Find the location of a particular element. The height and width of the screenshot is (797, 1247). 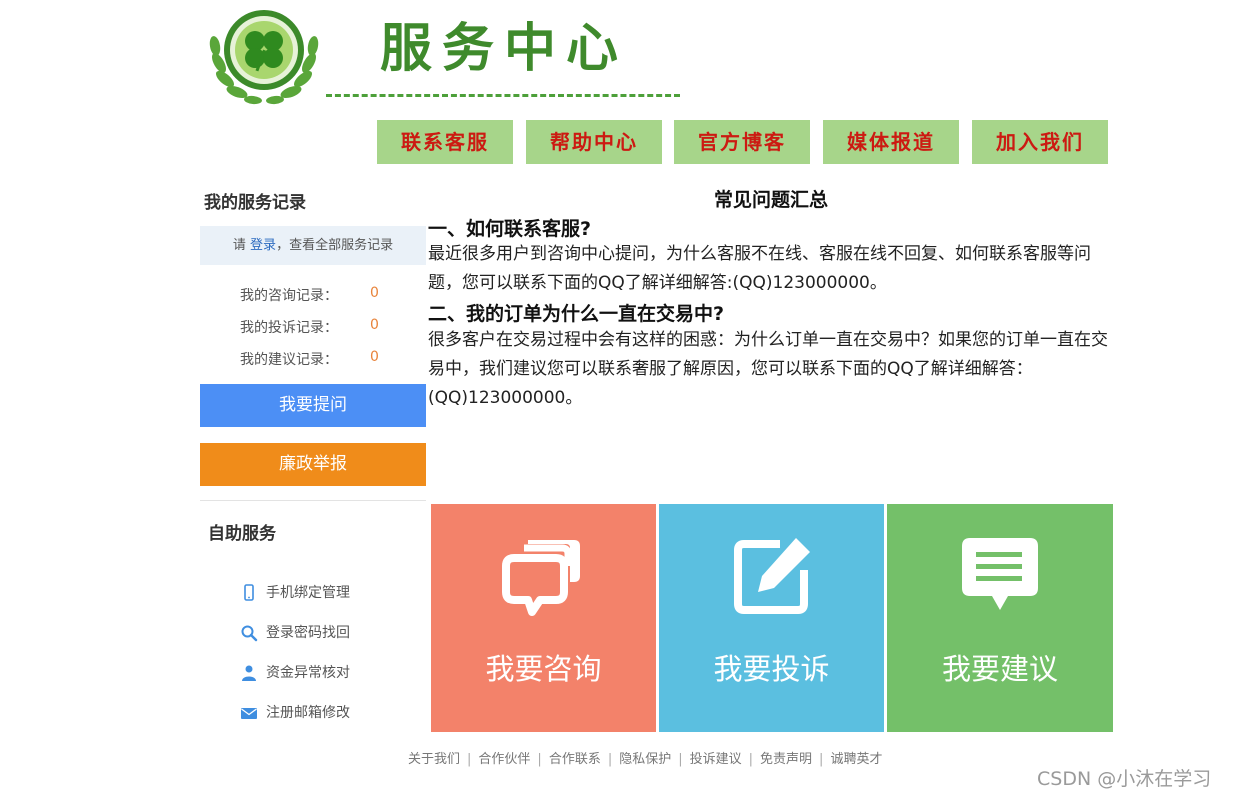

nav-join-us: 加入我们 is located at coordinates (1040, 142).